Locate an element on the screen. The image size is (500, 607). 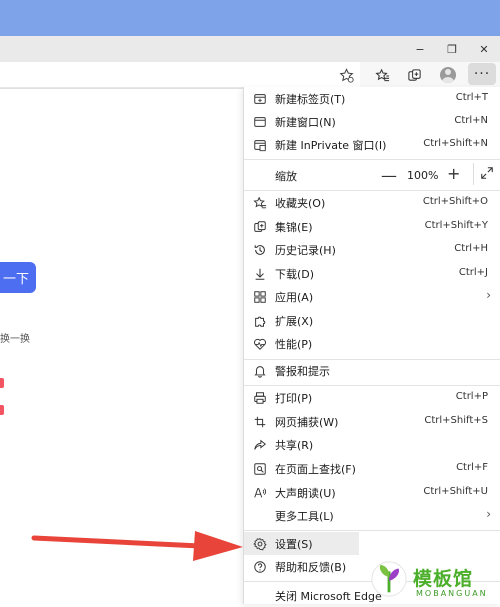
close-window-button: ✕ is located at coordinates (484, 49).